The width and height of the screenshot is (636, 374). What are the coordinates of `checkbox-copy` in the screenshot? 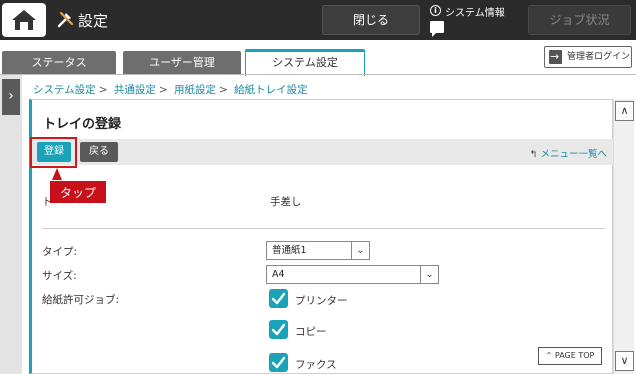 It's located at (278, 329).